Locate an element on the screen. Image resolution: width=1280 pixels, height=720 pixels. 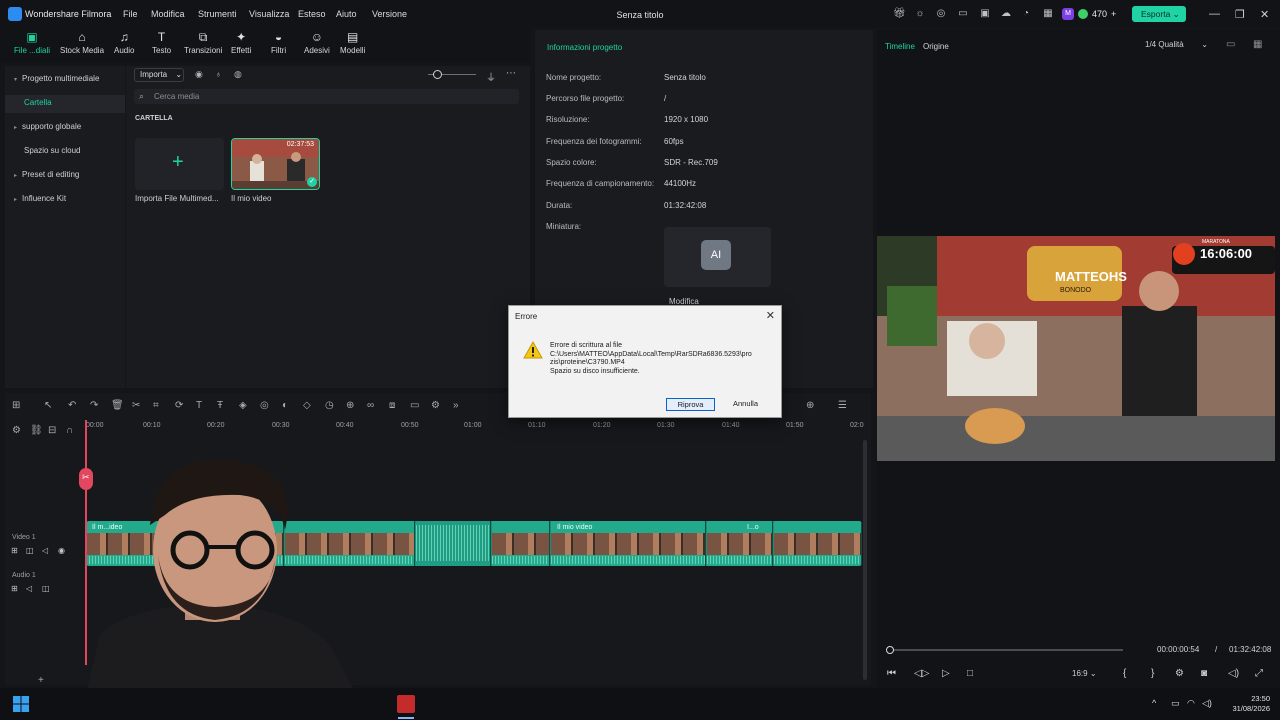
screenshot-icon: ▭ is located at coordinates (1230, 44).